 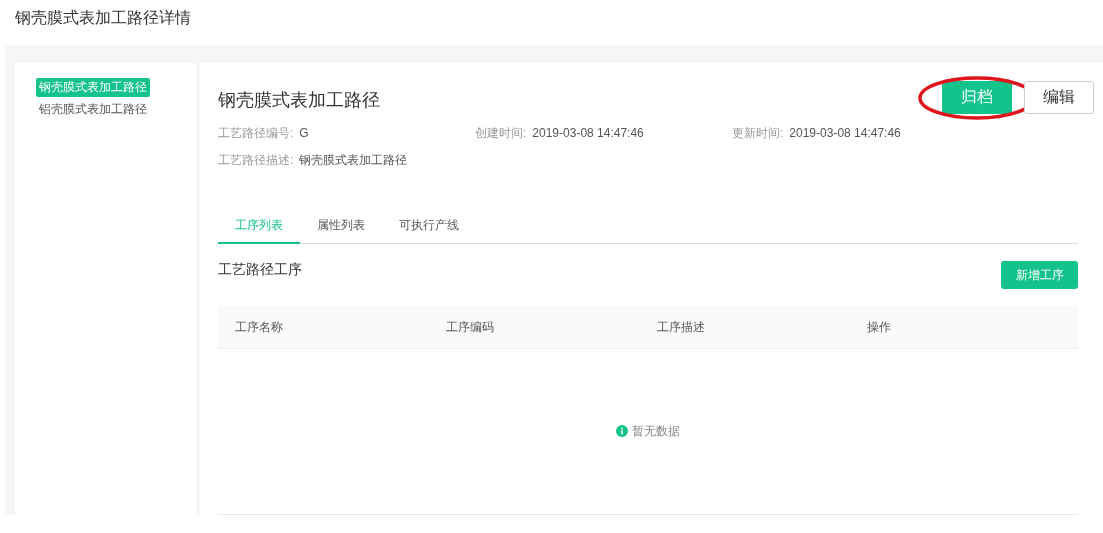 I want to click on column-header: 工序名称, so click(x=259, y=327).